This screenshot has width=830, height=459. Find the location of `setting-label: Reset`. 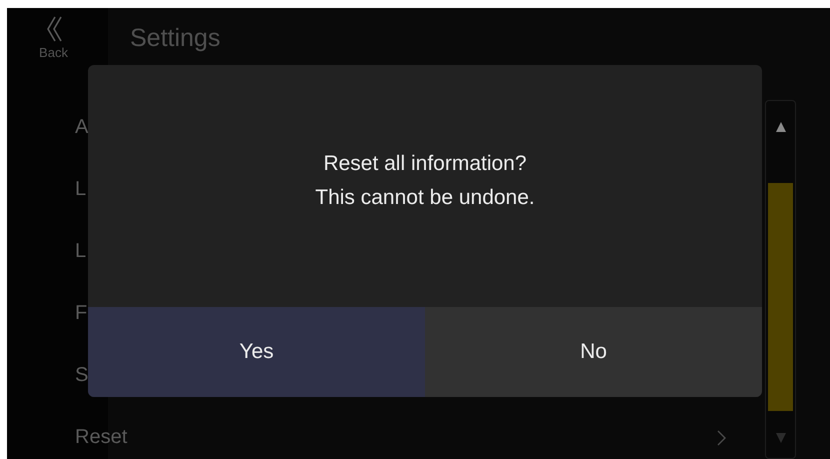

setting-label: Reset is located at coordinates (101, 437).